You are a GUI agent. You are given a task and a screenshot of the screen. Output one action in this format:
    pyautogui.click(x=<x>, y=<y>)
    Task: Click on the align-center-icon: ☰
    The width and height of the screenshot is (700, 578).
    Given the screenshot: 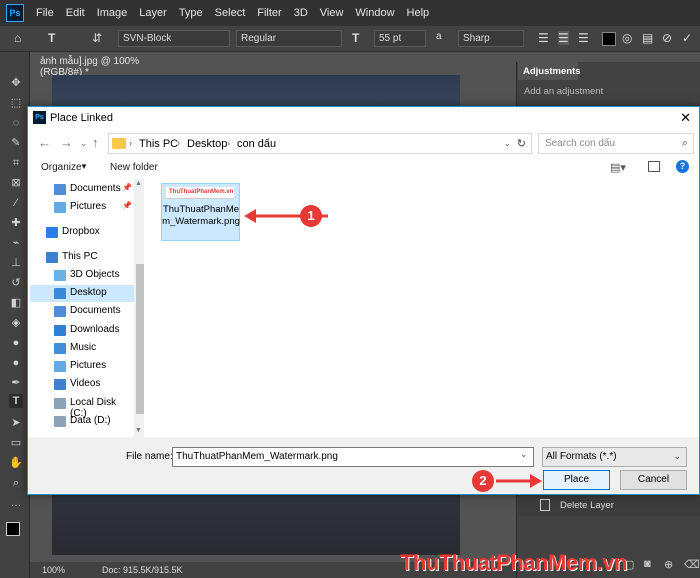 What is the action you would take?
    pyautogui.click(x=563, y=38)
    